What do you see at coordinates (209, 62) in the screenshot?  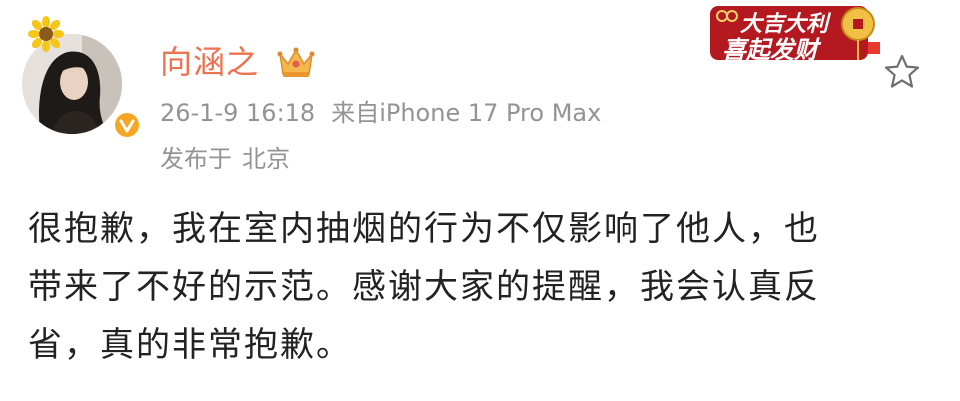 I see `username: 向涵之` at bounding box center [209, 62].